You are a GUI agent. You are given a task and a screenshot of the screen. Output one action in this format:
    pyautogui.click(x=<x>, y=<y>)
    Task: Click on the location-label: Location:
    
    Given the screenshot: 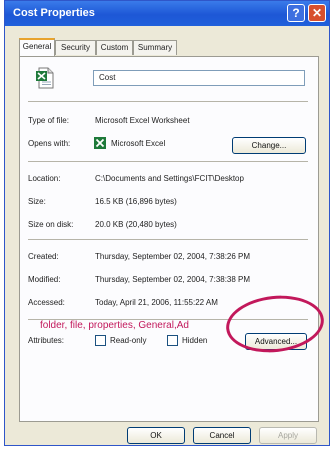 What is the action you would take?
    pyautogui.click(x=44, y=178)
    